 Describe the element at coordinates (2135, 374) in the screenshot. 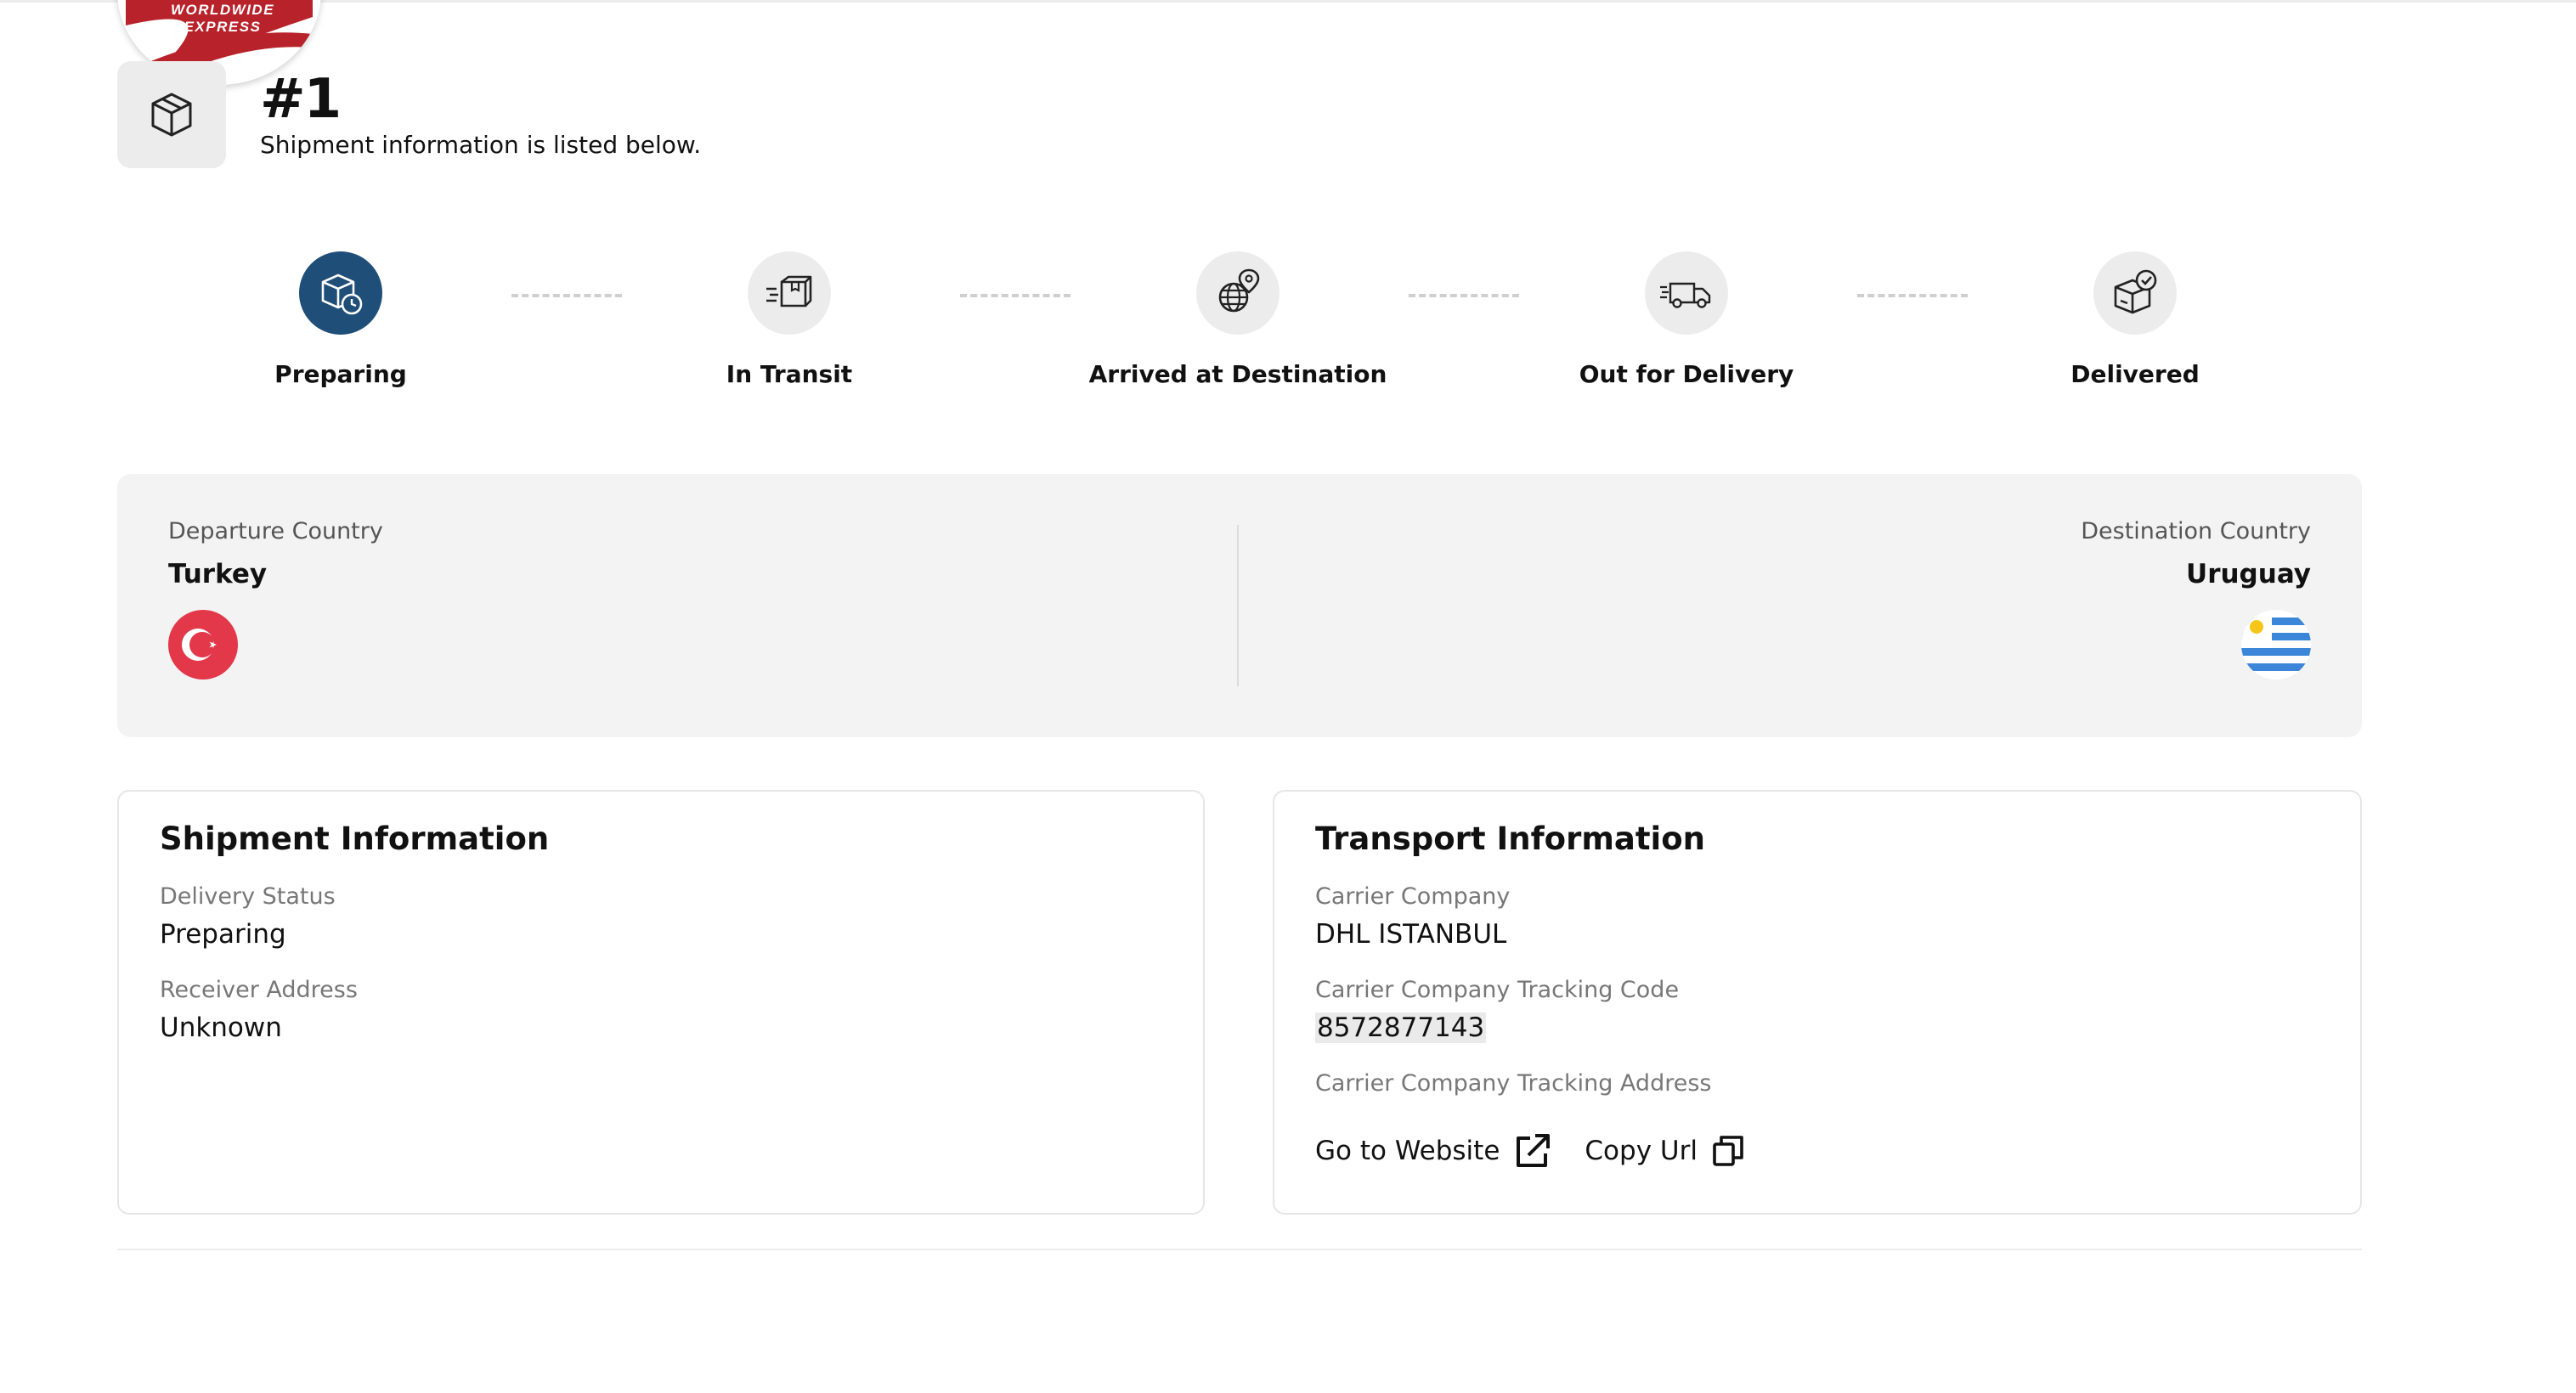

I see `step-label: Delivered` at that location.